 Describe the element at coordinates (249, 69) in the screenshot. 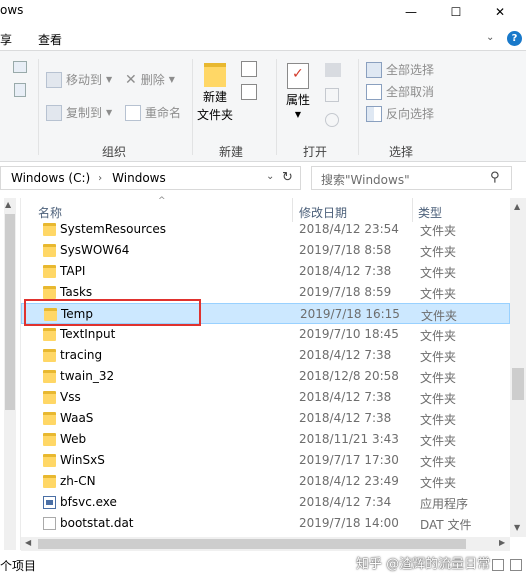

I see `new-item-icon` at that location.